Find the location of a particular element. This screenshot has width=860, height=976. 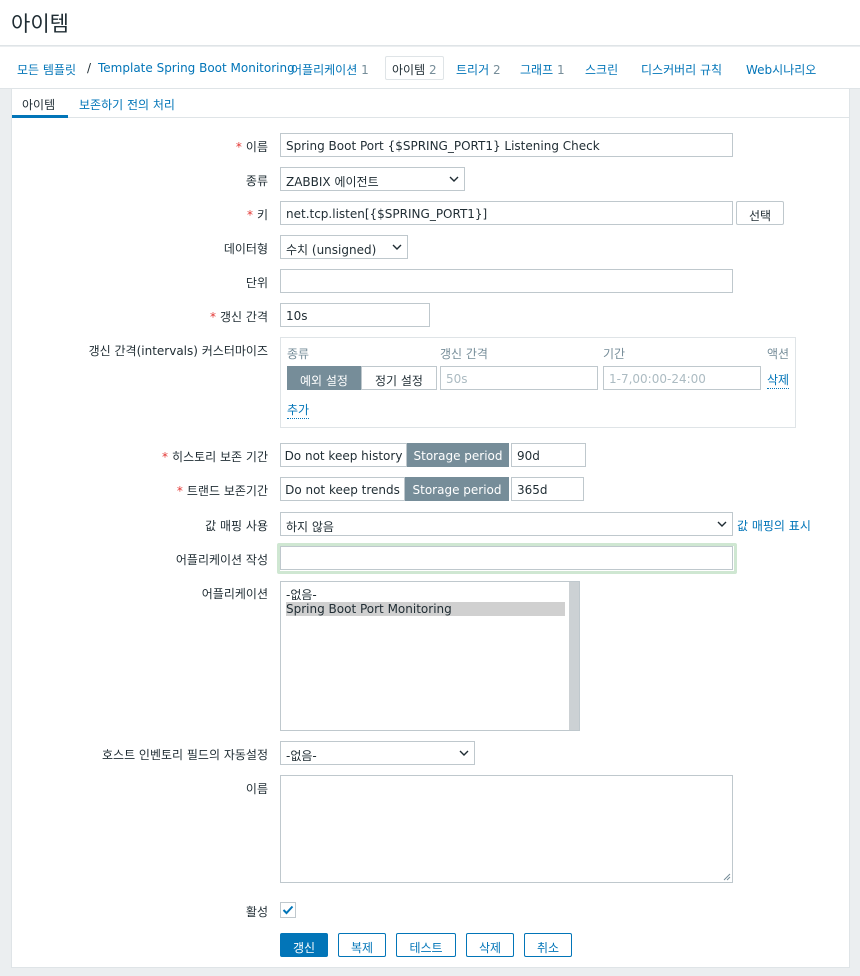

tab-graphs-label: 그래프 is located at coordinates (537, 70).